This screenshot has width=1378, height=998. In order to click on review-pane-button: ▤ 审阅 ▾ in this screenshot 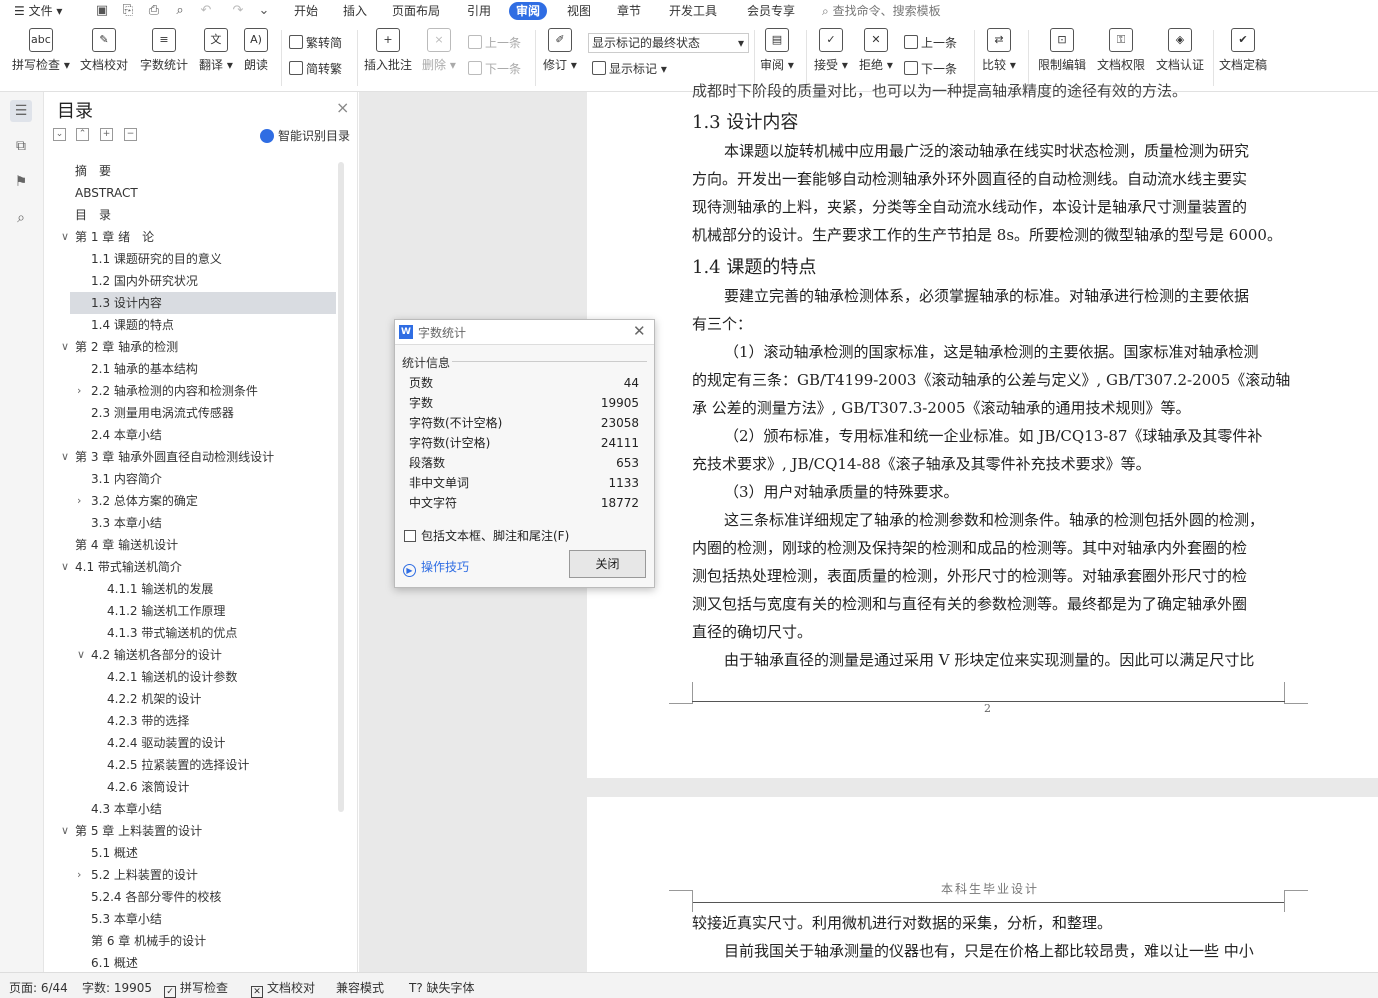, I will do `click(777, 50)`.